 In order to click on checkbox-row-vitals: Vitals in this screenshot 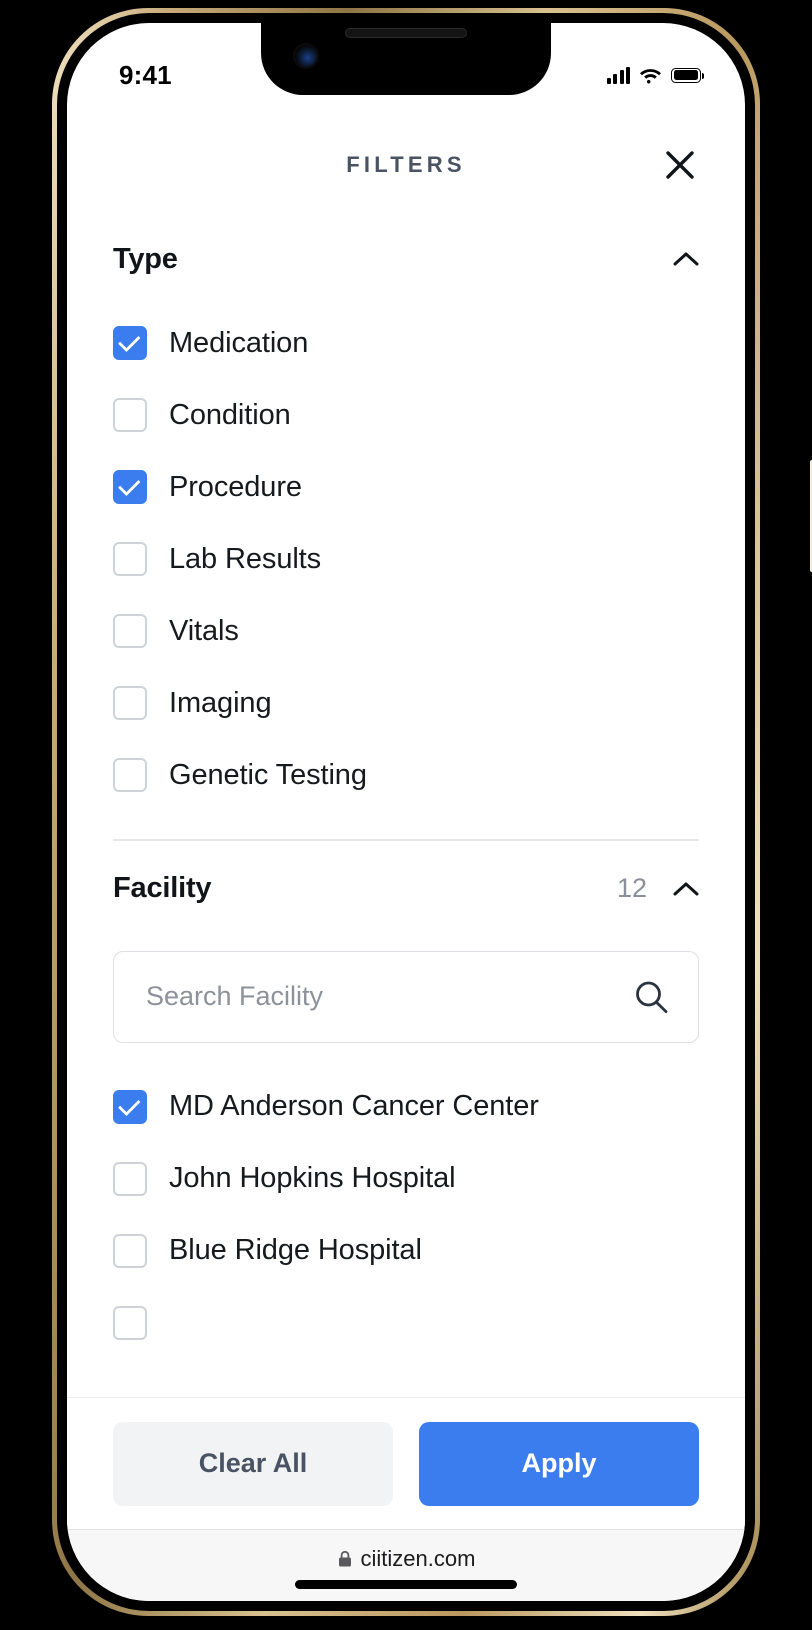, I will do `click(406, 631)`.